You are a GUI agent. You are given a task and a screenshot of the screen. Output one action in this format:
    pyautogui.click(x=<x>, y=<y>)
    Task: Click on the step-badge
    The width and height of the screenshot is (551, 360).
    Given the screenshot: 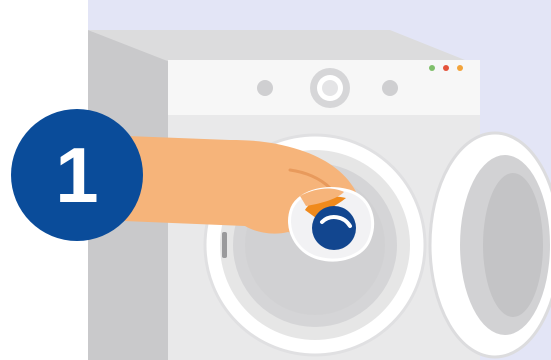 What is the action you would take?
    pyautogui.click(x=77, y=175)
    